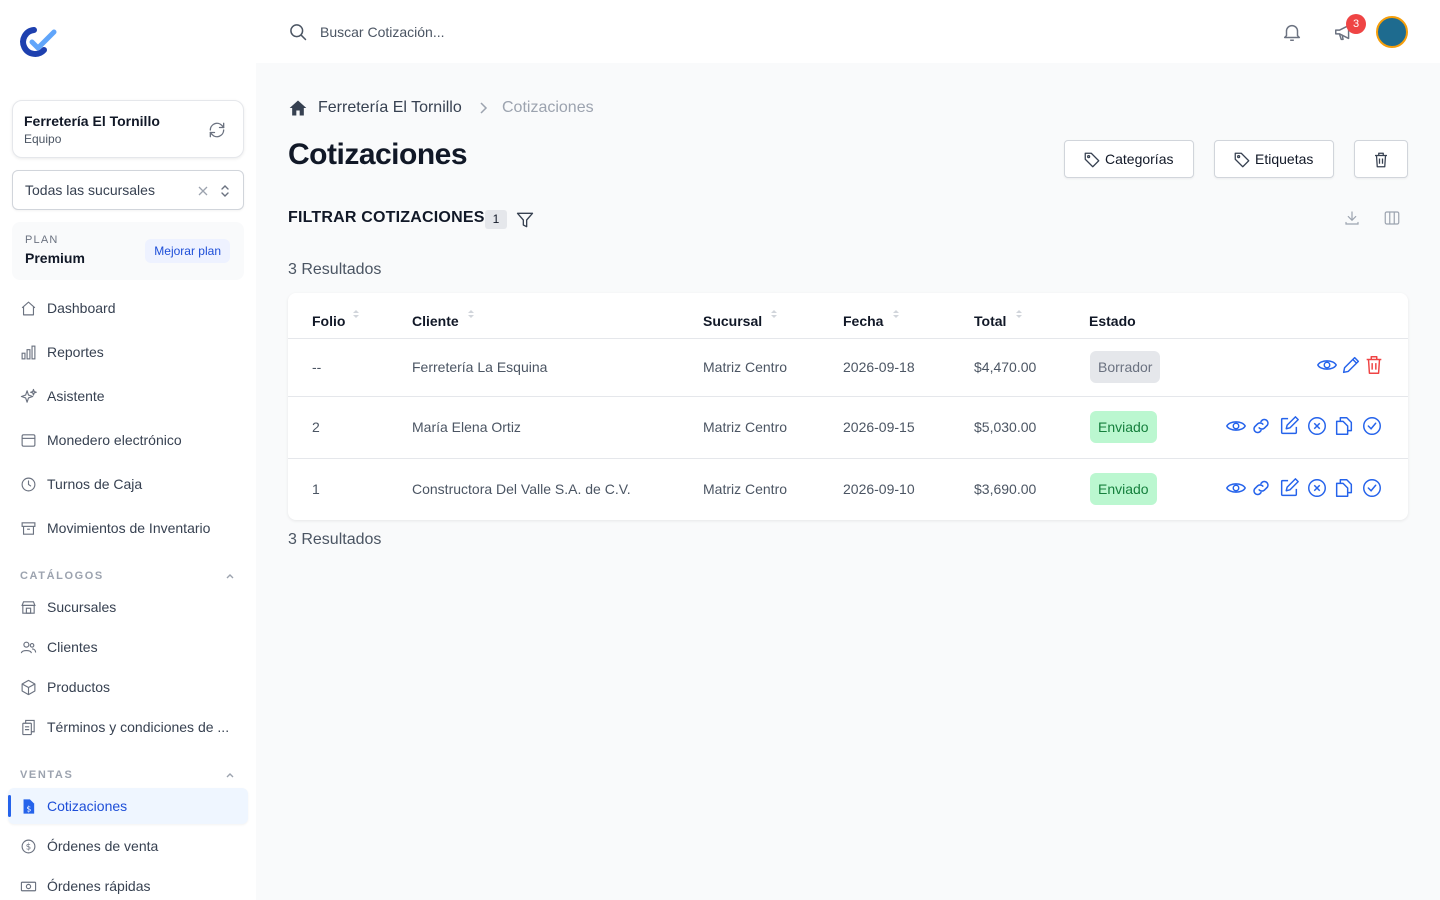 Image resolution: width=1440 pixels, height=900 pixels. Describe the element at coordinates (298, 32) in the screenshot. I see `search-icon` at that location.